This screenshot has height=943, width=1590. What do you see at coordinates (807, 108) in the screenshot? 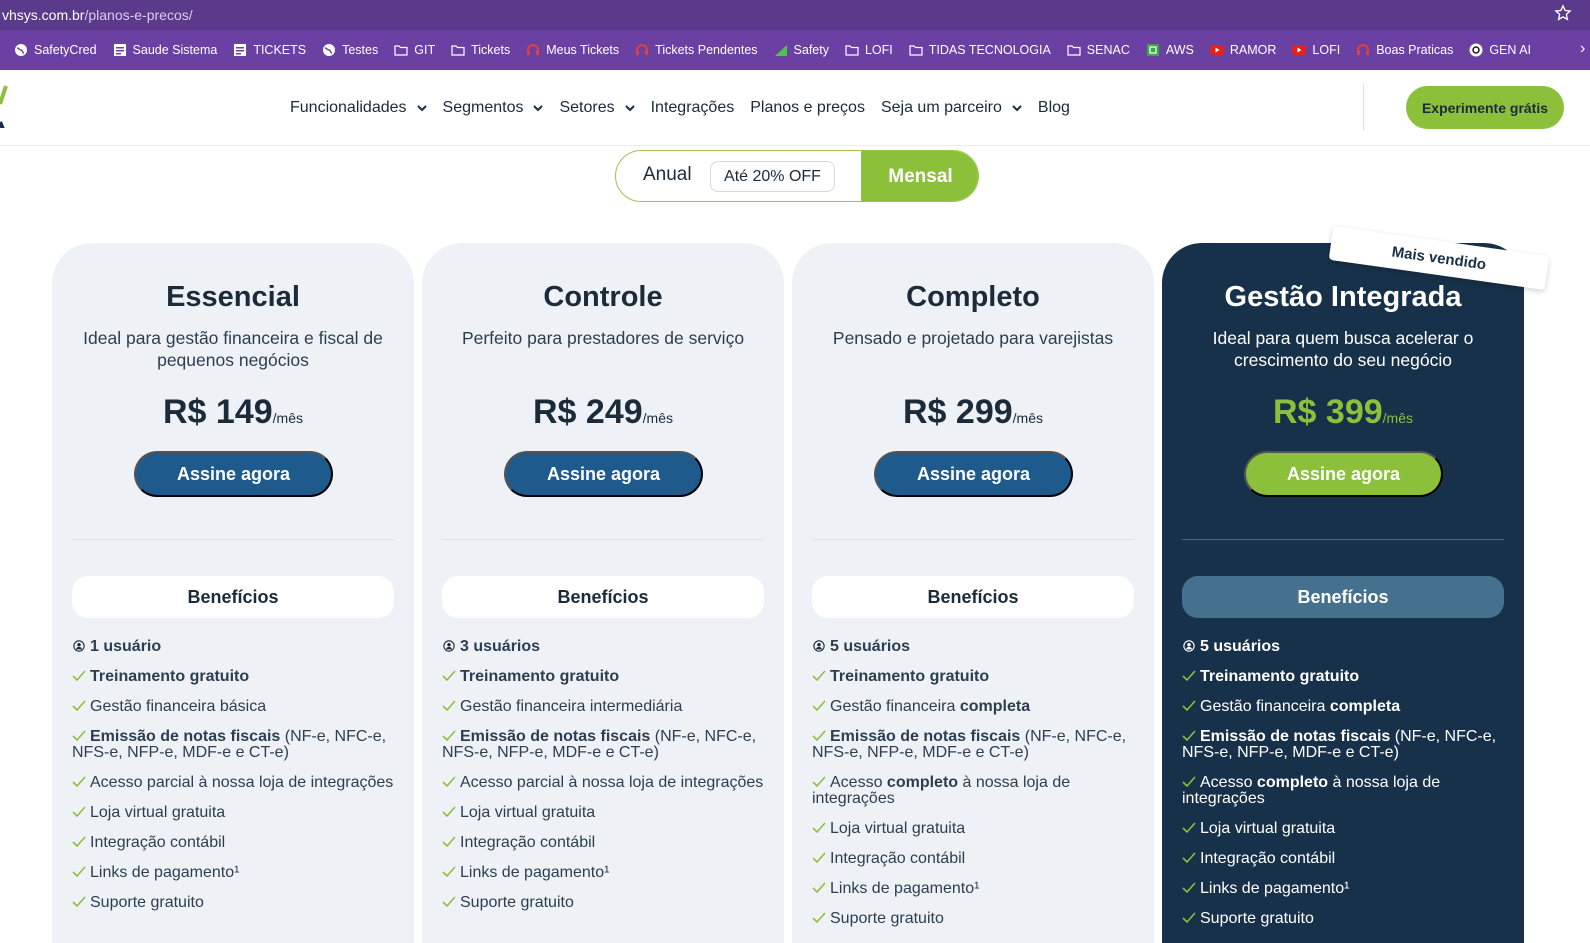
I see `nav-item-4: Planos e preços` at bounding box center [807, 108].